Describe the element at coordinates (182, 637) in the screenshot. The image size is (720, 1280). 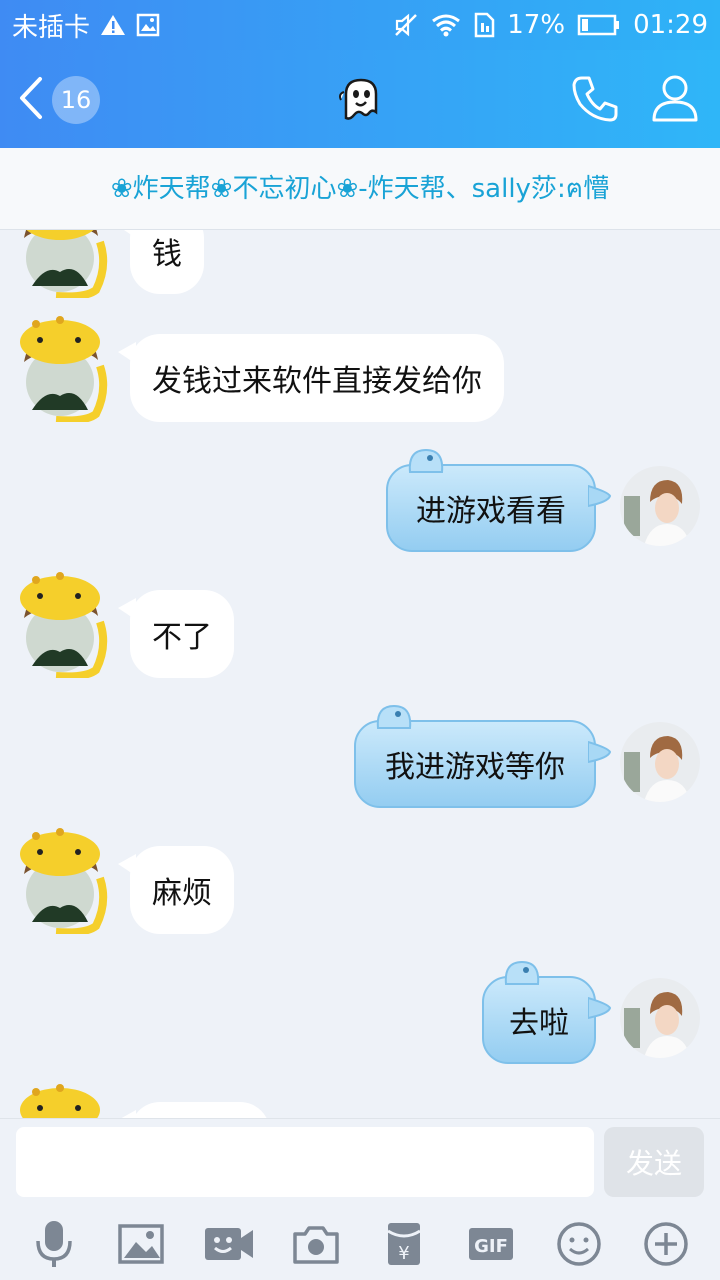
I see `message-text: 不了` at that location.